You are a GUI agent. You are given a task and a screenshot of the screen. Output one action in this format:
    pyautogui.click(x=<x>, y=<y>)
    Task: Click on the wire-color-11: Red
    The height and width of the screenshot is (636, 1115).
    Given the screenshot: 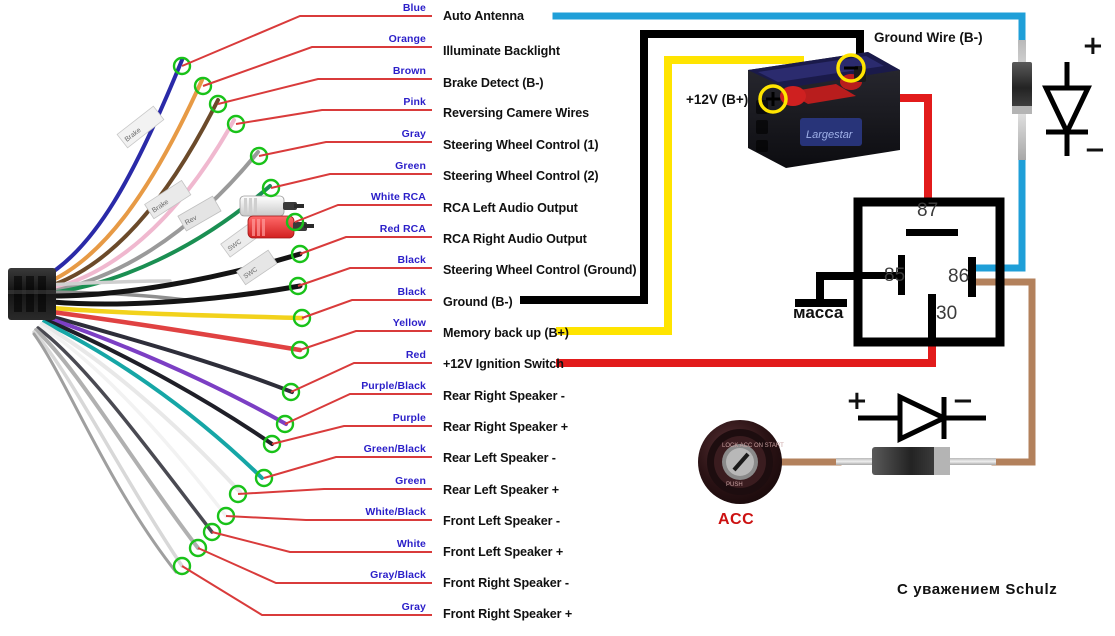 What is the action you would take?
    pyautogui.click(x=415, y=355)
    